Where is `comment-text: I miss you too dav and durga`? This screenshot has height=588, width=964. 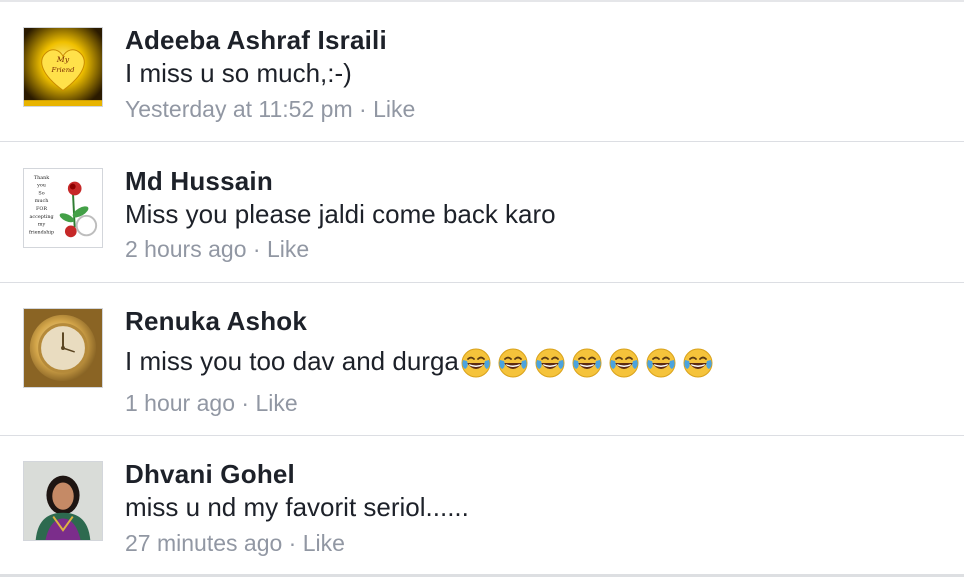 comment-text: I miss you too dav and durga is located at coordinates (419, 362).